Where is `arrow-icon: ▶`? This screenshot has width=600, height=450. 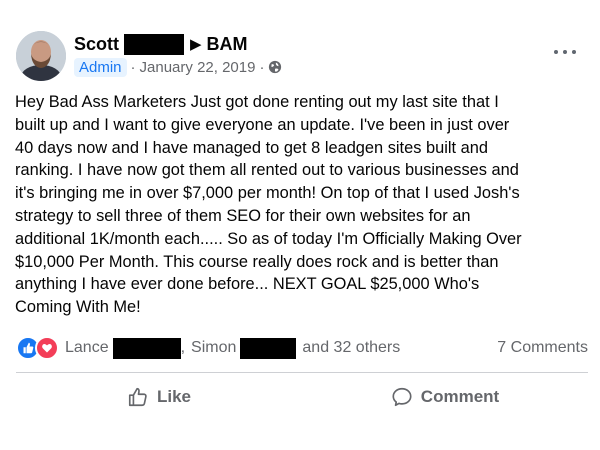 arrow-icon: ▶ is located at coordinates (196, 44).